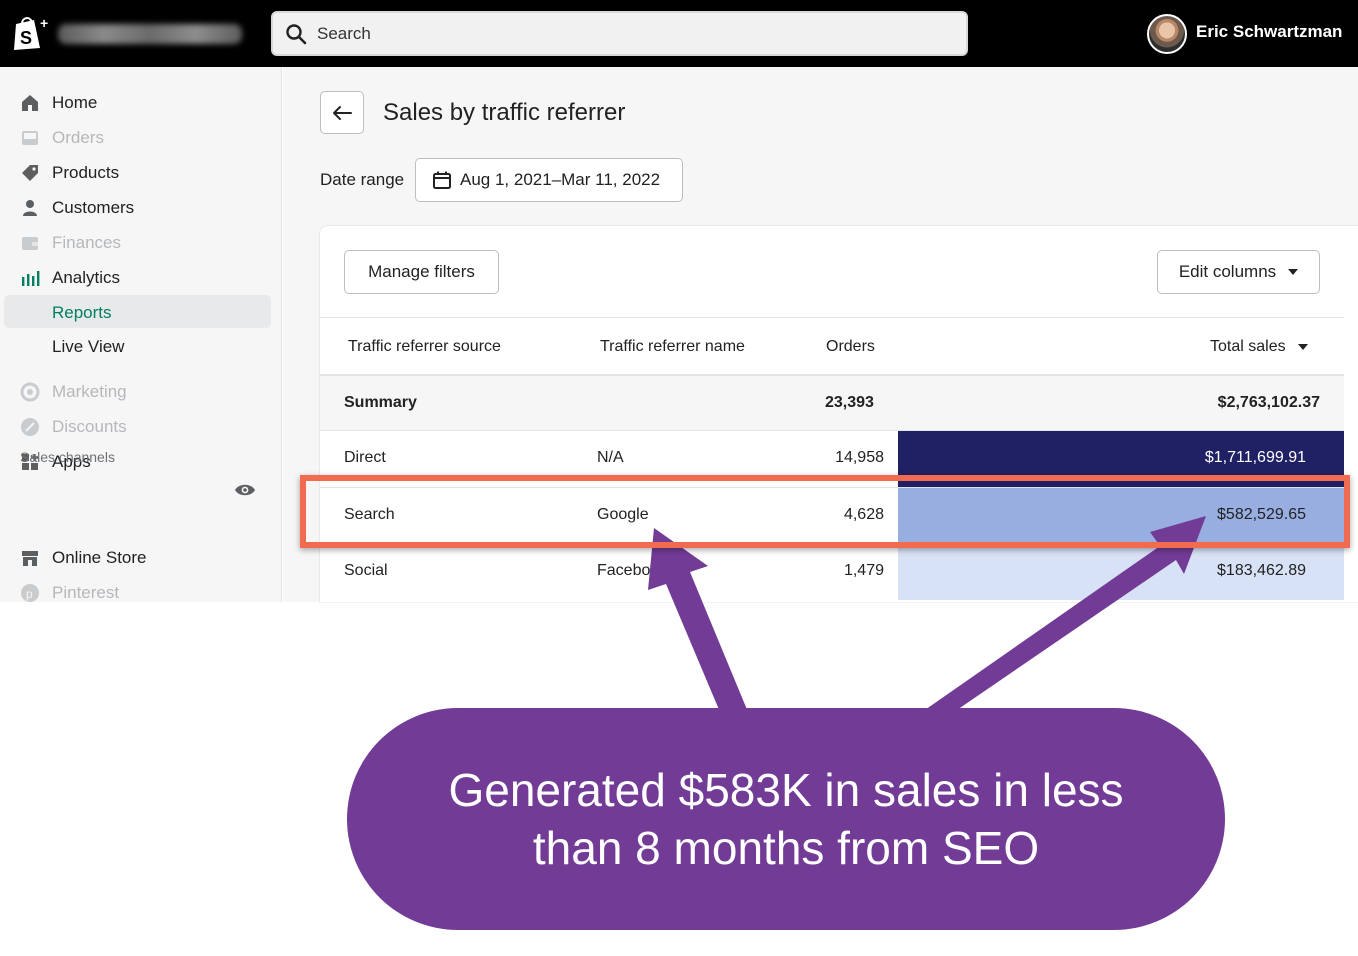 The width and height of the screenshot is (1358, 956). Describe the element at coordinates (88, 347) in the screenshot. I see `sidebar-item-live-view: Live View` at that location.